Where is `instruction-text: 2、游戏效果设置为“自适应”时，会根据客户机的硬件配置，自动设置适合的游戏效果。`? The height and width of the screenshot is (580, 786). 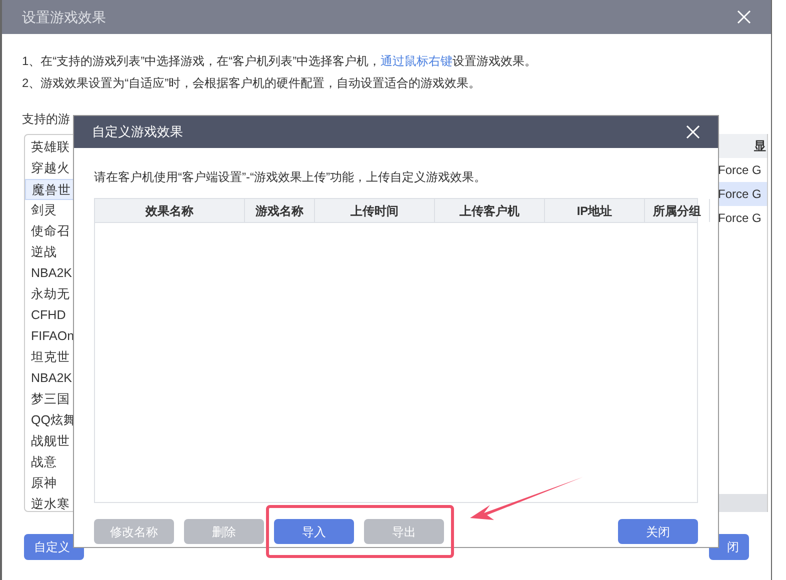
instruction-text: 2、游戏效果设置为“自适应”时，会根据客户机的硬件配置，自动设置适合的游戏效果。 is located at coordinates (252, 83).